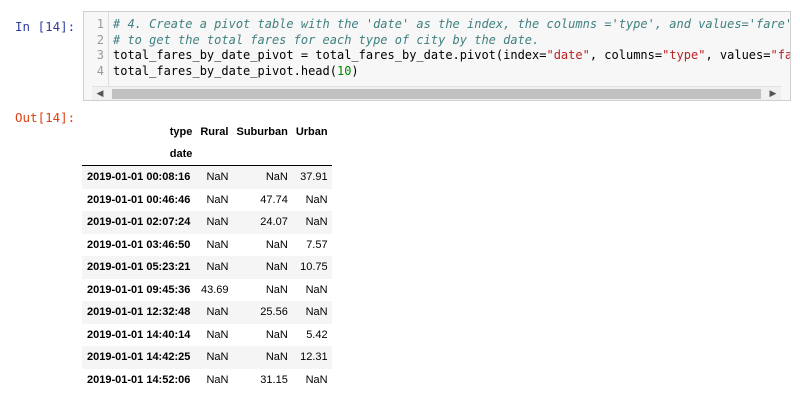 The image size is (800, 410). I want to click on index-name-row: date, so click(207, 154).